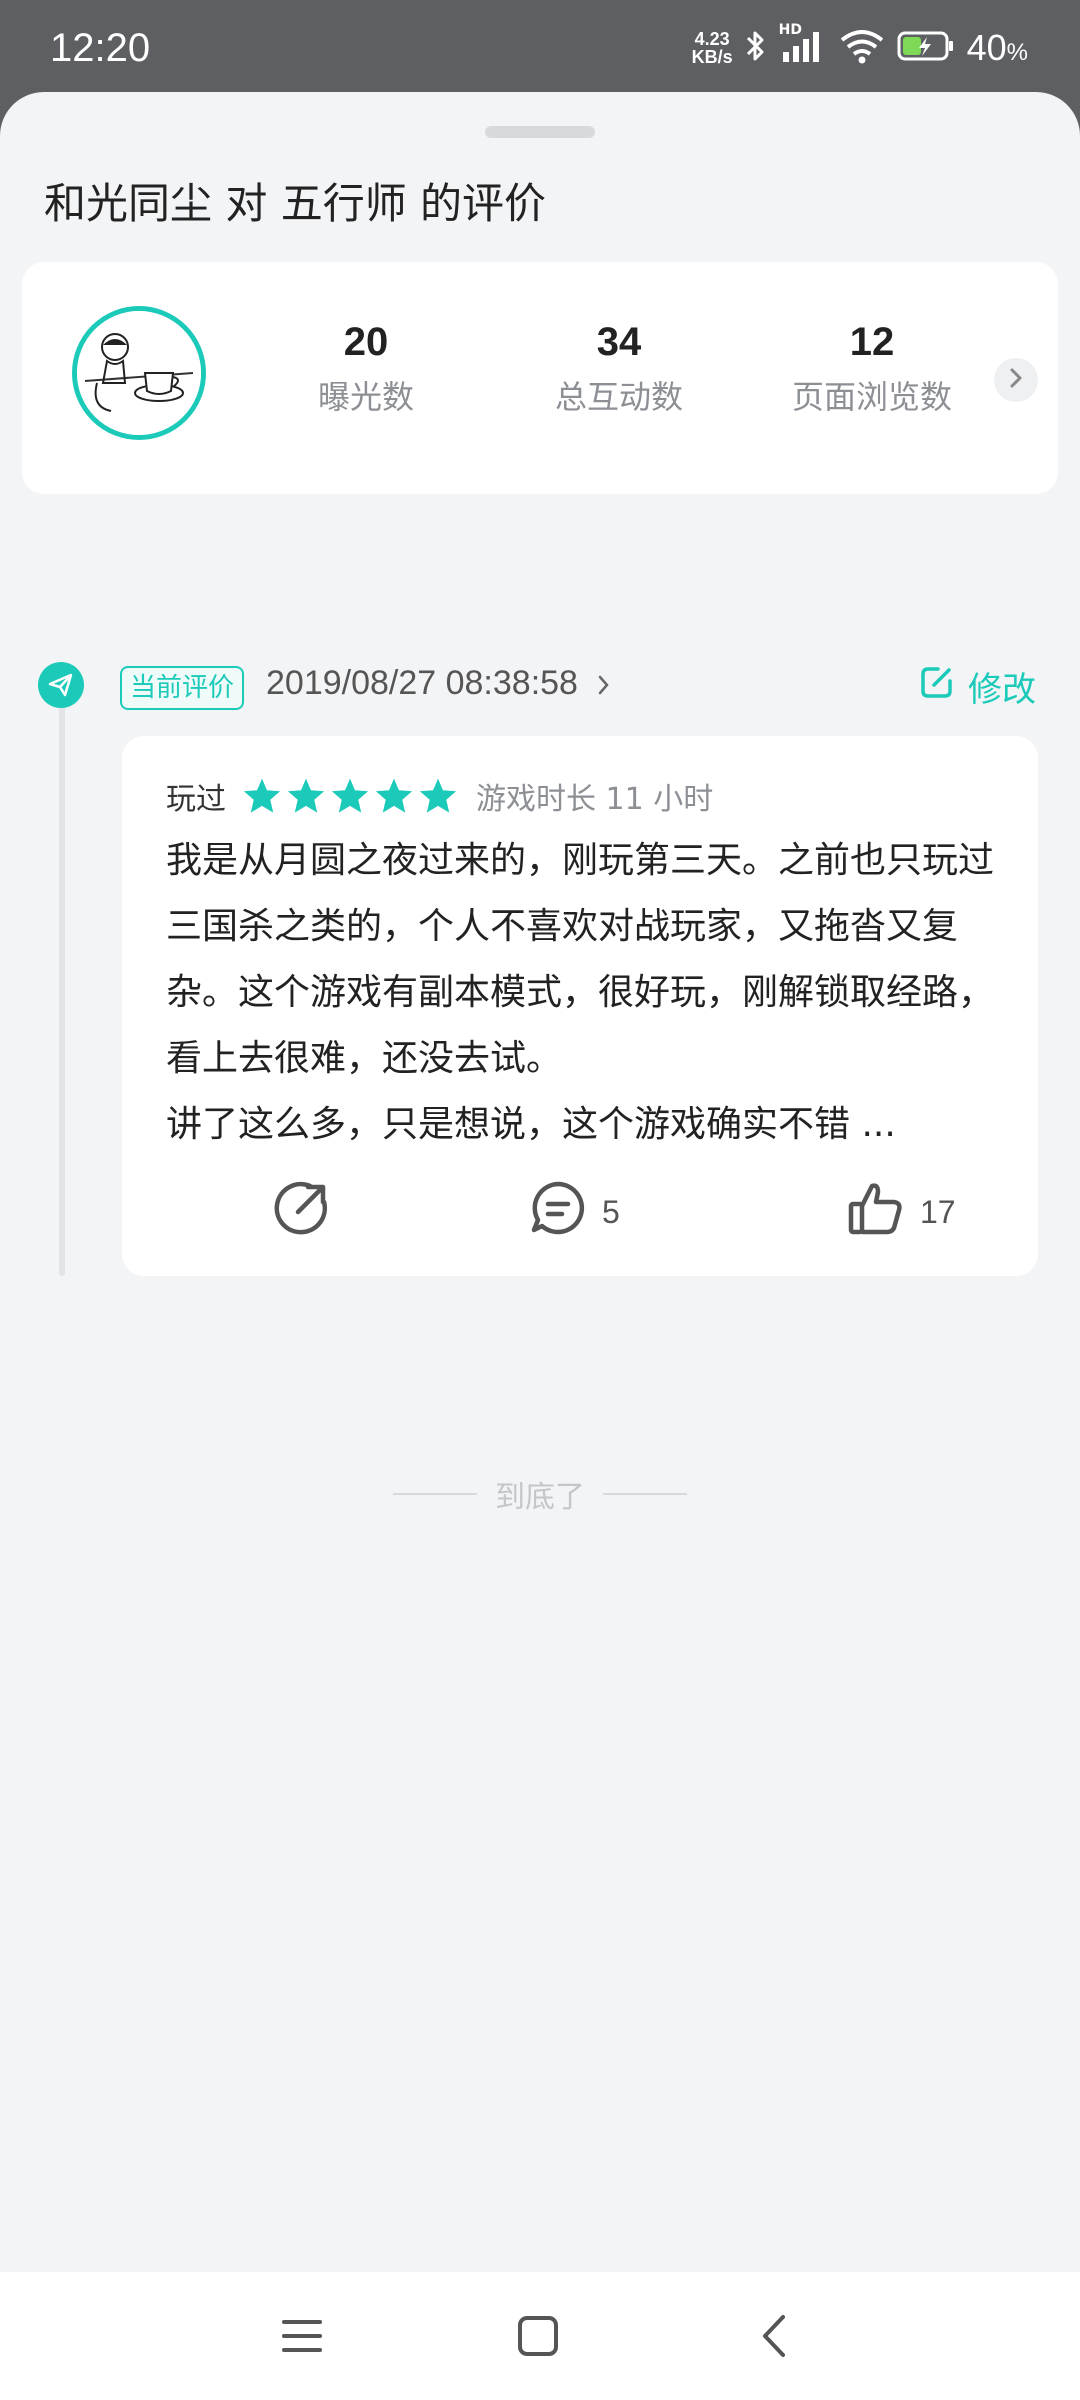 This screenshot has width=1080, height=2400. Describe the element at coordinates (712, 57) in the screenshot. I see `network-speed-unit: KB/s` at that location.